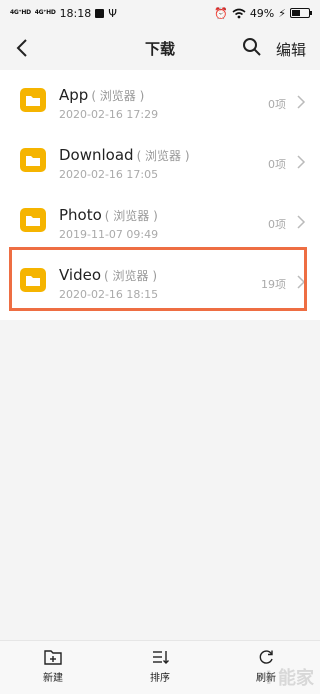 The width and height of the screenshot is (320, 694). What do you see at coordinates (109, 234) in the screenshot?
I see `folder-date: 2019-11-07 09:49` at bounding box center [109, 234].